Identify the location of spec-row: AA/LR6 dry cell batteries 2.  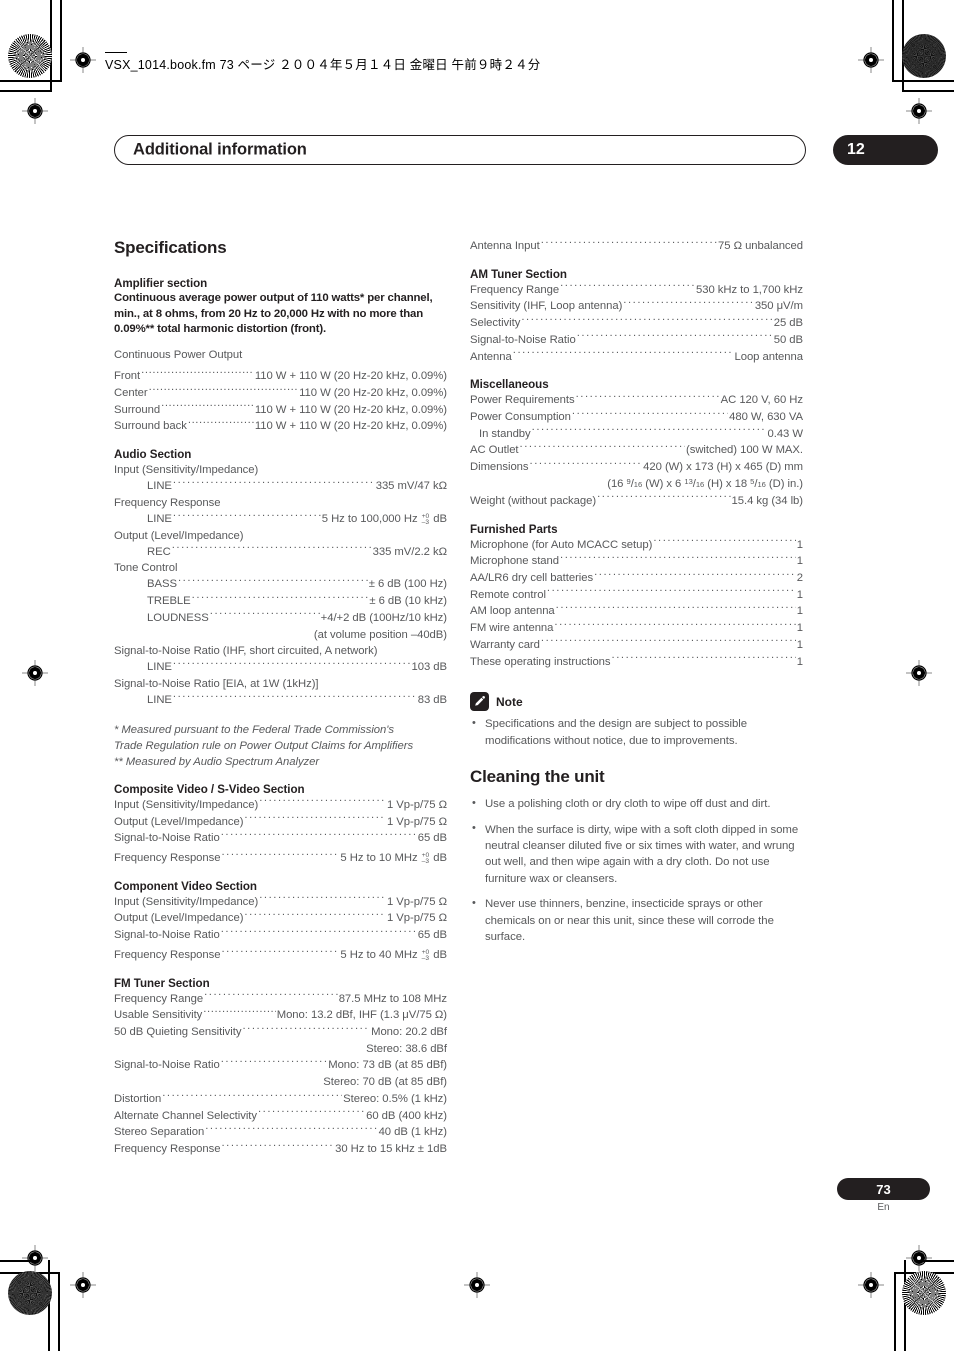
(636, 578).